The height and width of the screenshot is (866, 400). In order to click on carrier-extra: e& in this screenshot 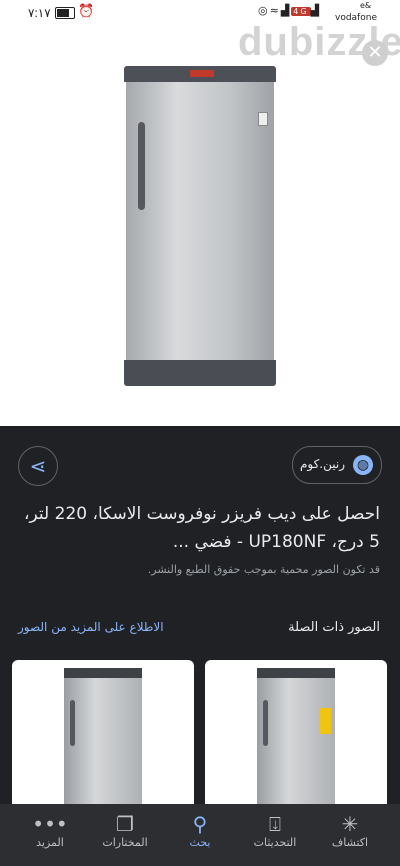, I will do `click(366, 5)`.